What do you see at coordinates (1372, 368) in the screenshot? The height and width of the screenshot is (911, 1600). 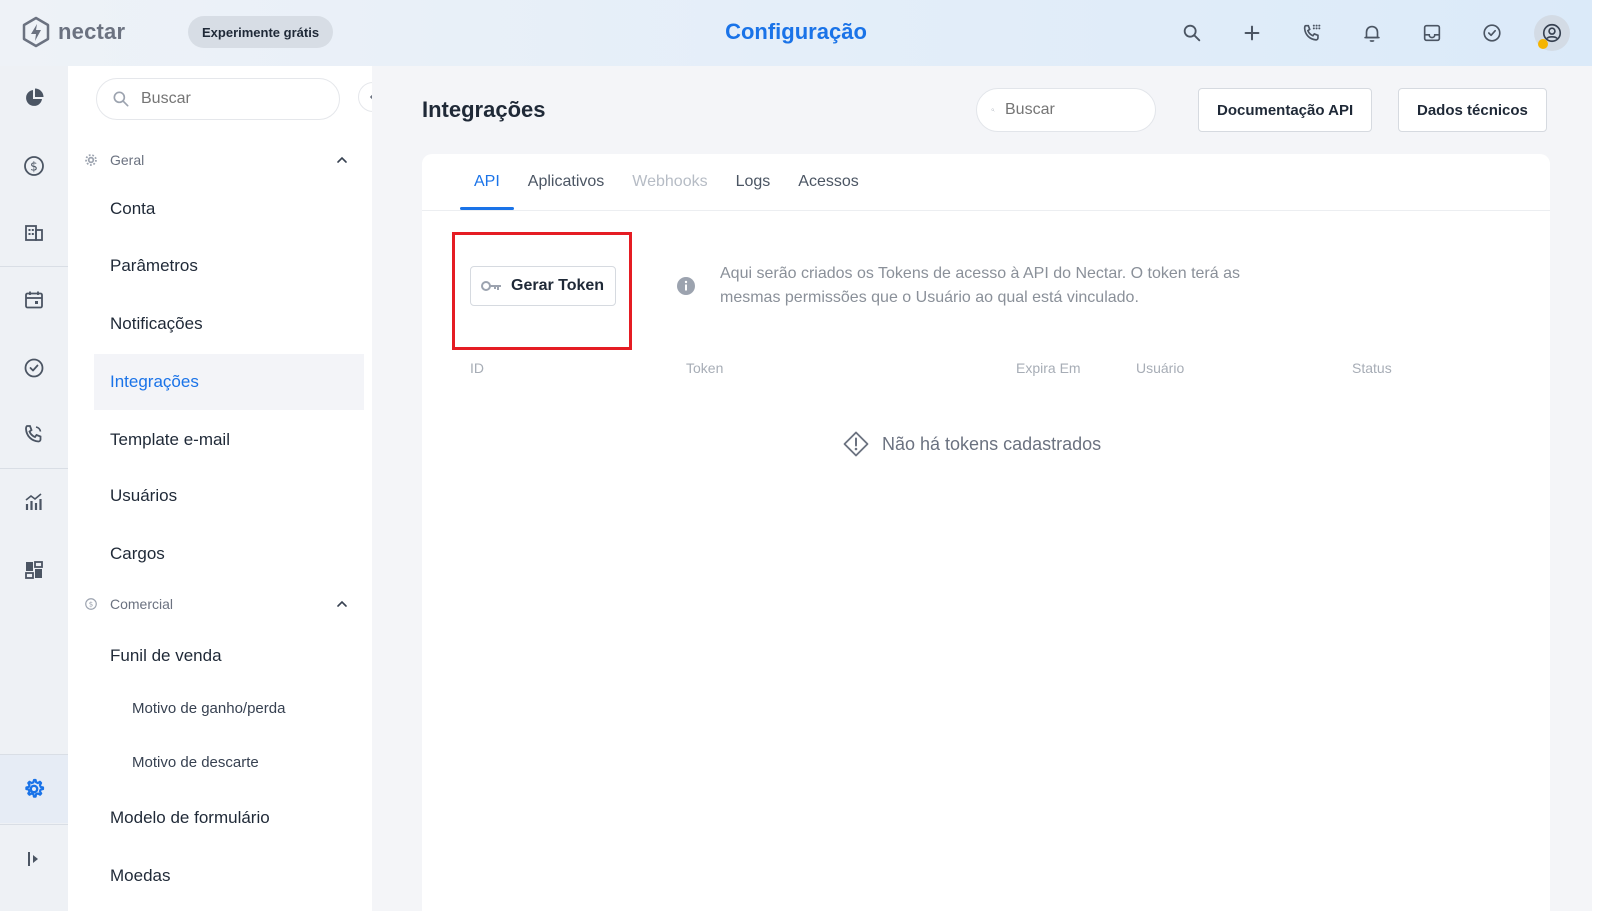 I see `column-header-status: Status` at bounding box center [1372, 368].